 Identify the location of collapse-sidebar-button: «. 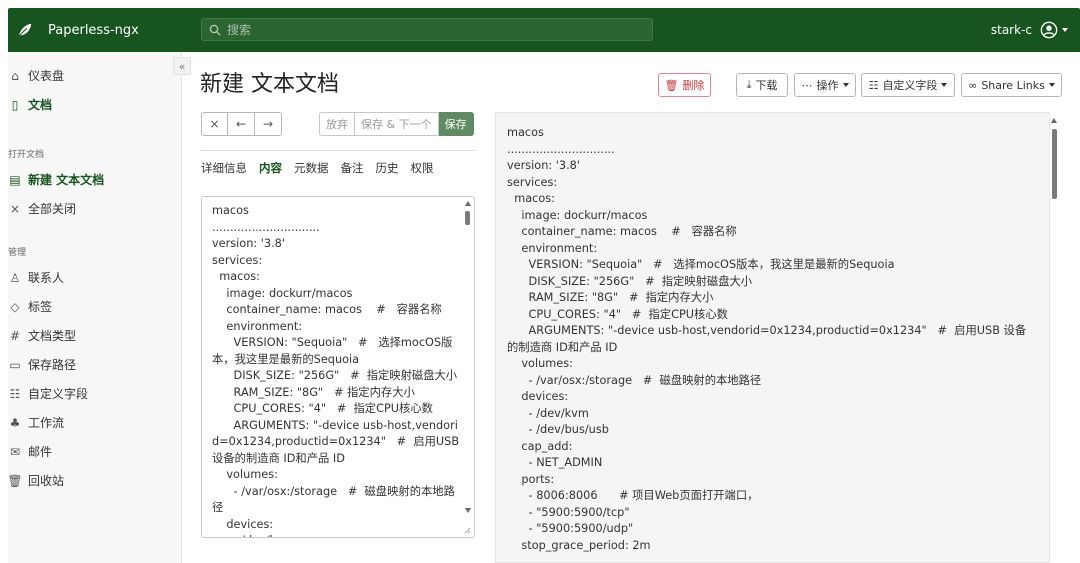
(182, 66).